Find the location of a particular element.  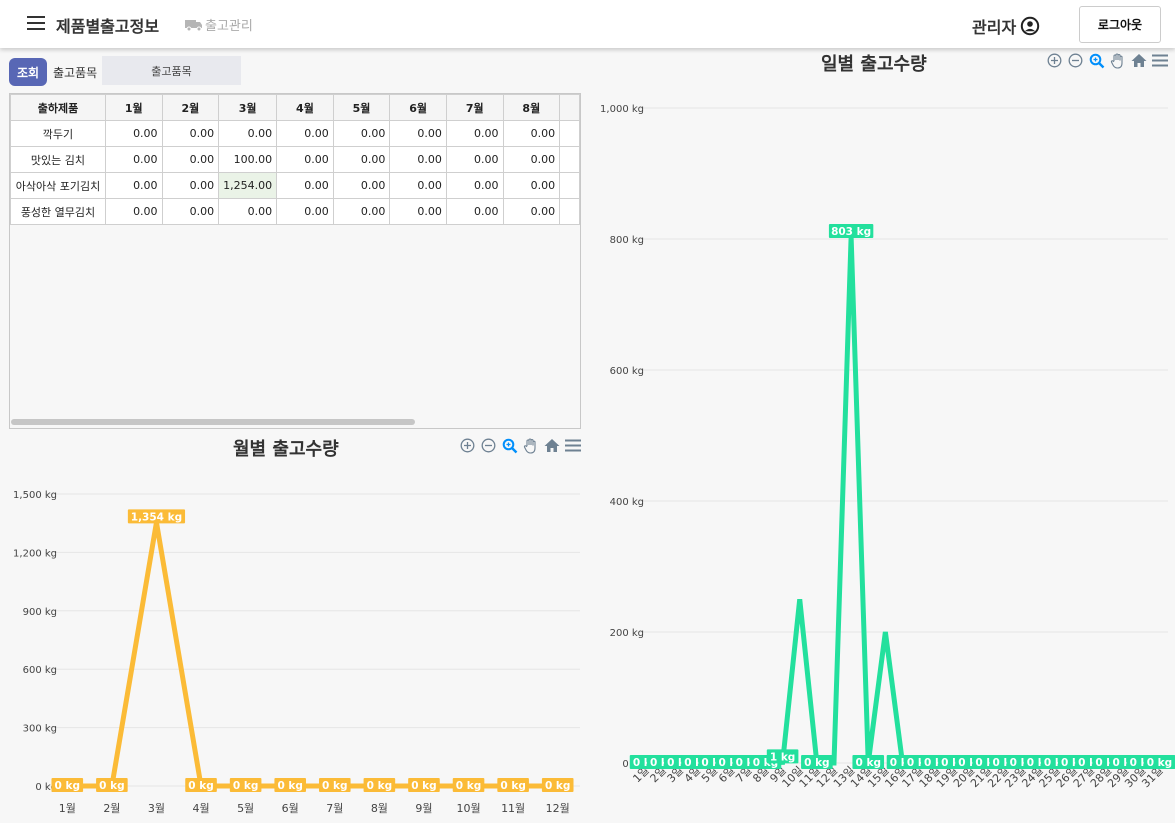

item-select: 출고품목 is located at coordinates (171, 70).